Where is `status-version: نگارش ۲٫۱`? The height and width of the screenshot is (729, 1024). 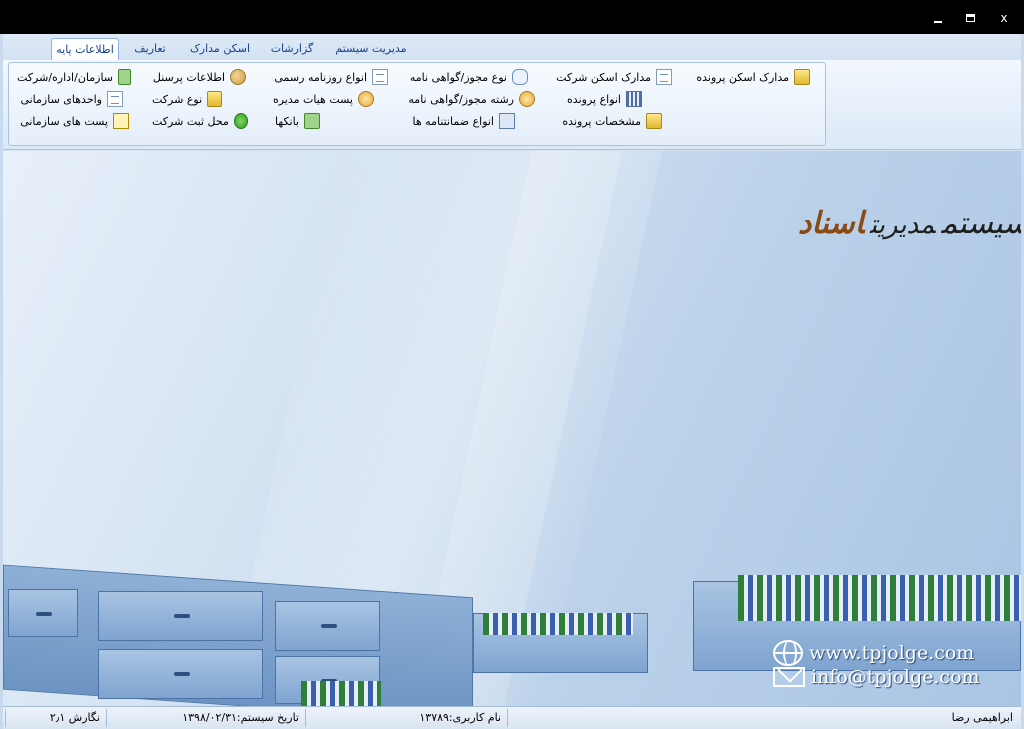 status-version: نگارش ۲٫۱ is located at coordinates (54, 718).